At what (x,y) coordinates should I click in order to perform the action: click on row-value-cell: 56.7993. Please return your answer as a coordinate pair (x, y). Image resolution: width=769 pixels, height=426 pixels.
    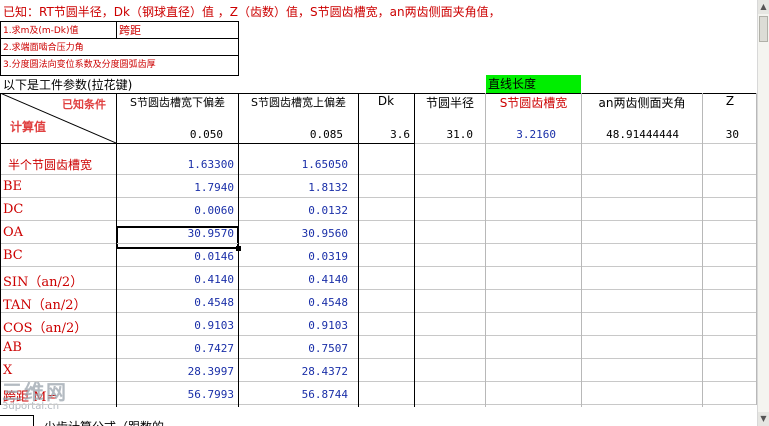
    Looking at the image, I should click on (175, 395).